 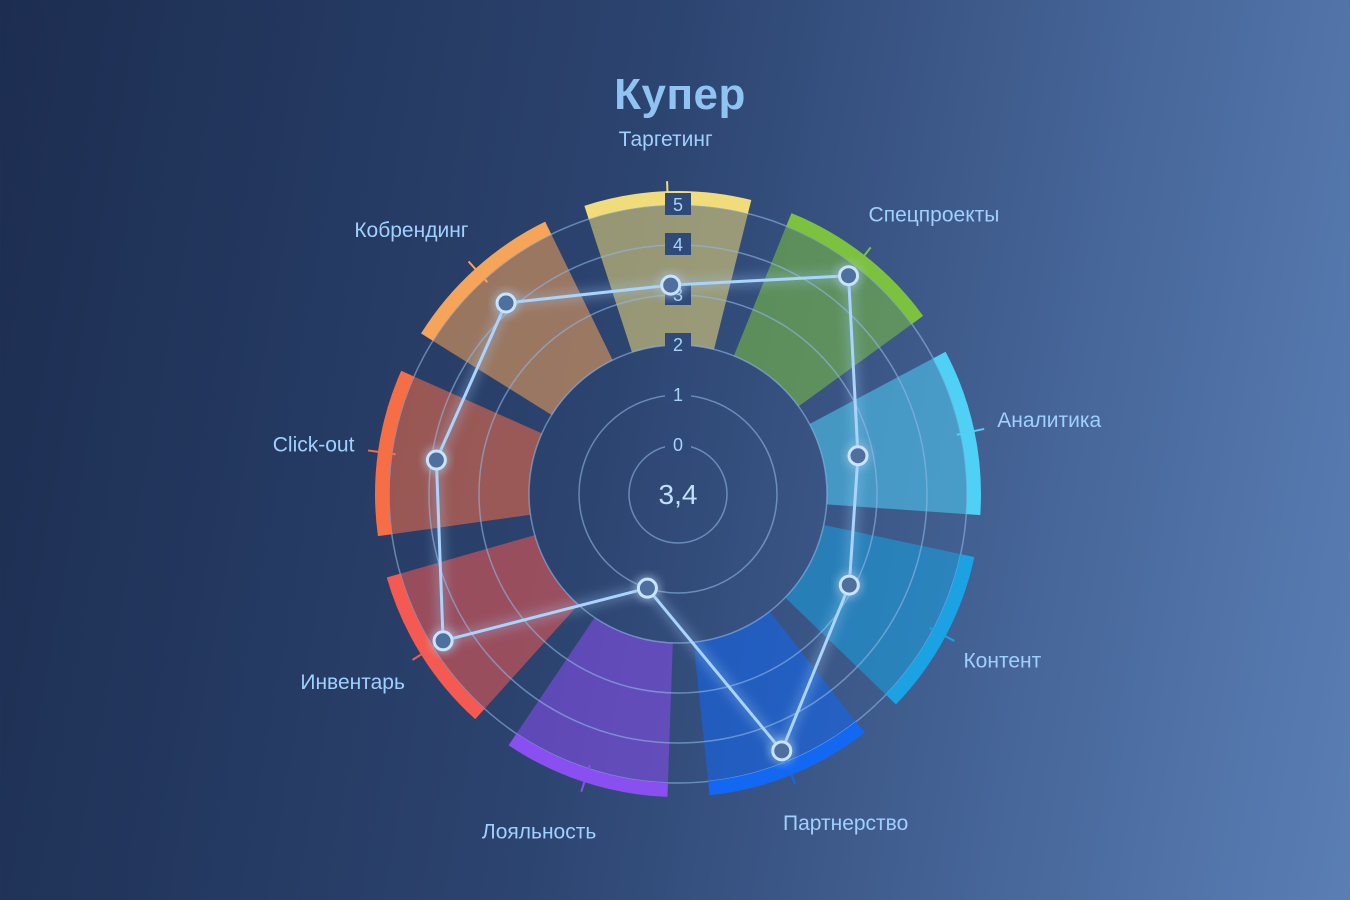 I want to click on radial-tick-2: 2, so click(x=678, y=345).